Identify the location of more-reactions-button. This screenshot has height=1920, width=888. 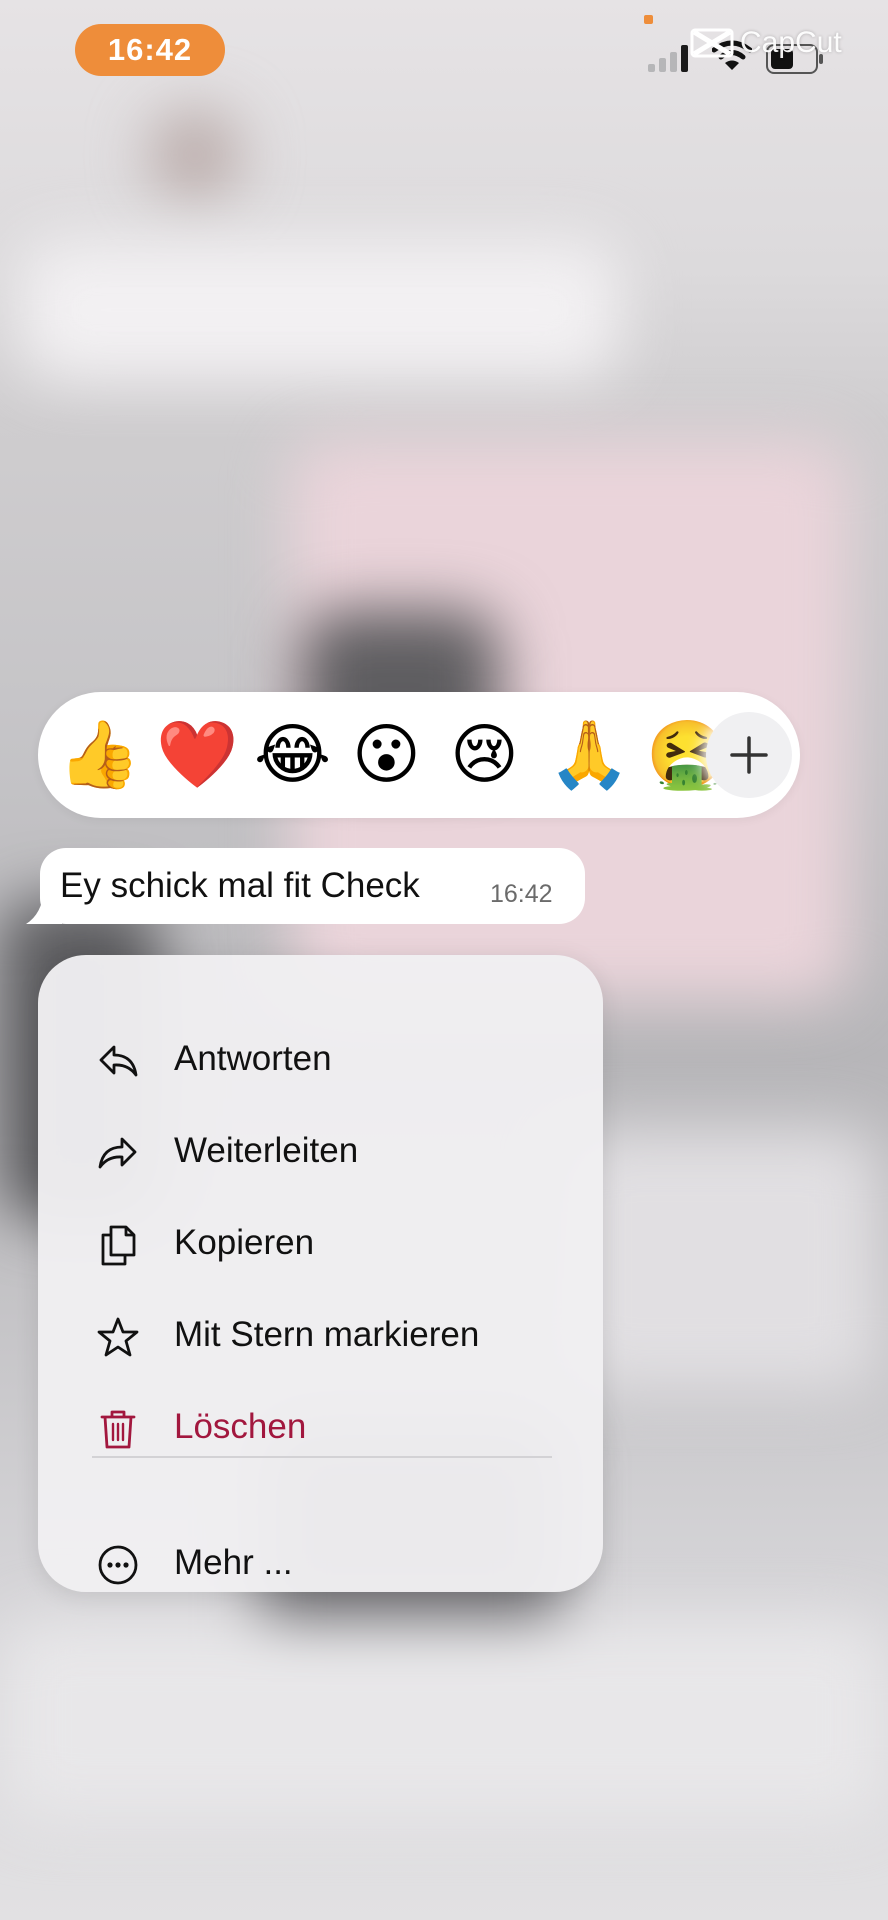
(749, 755).